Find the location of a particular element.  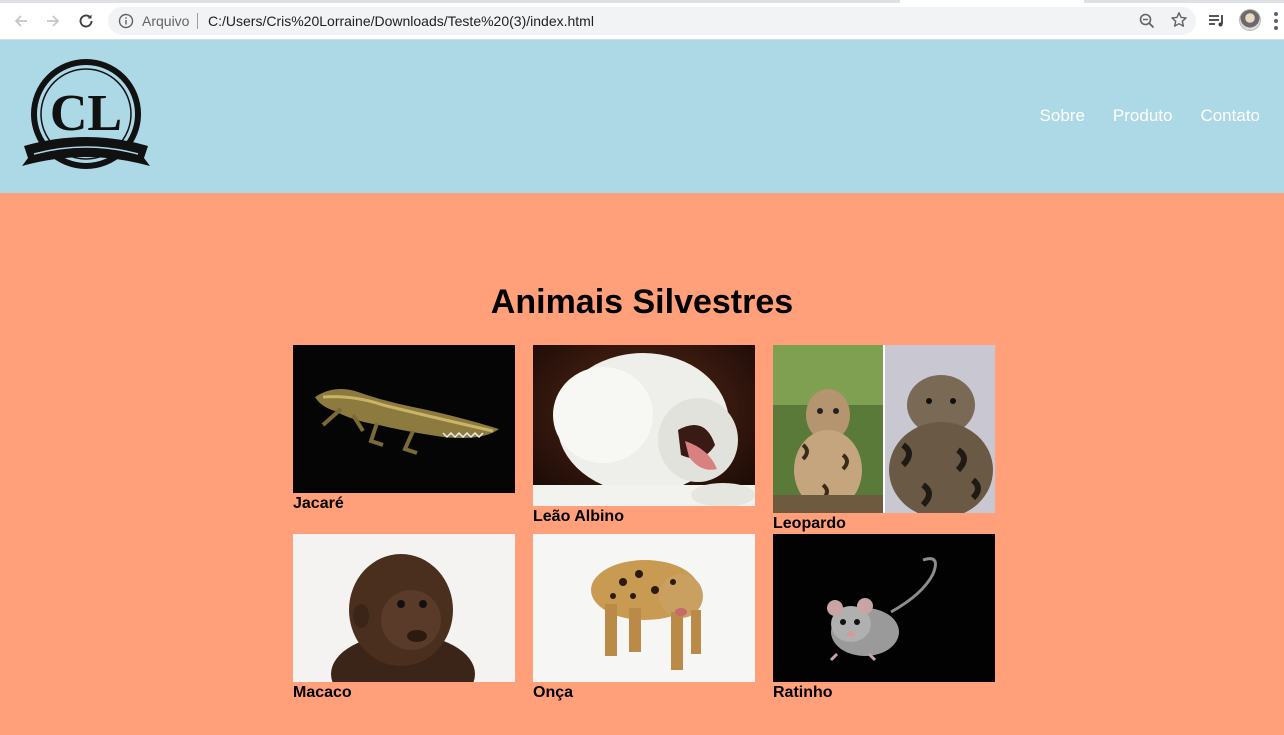

active-tab-edge is located at coordinates (992, 1).